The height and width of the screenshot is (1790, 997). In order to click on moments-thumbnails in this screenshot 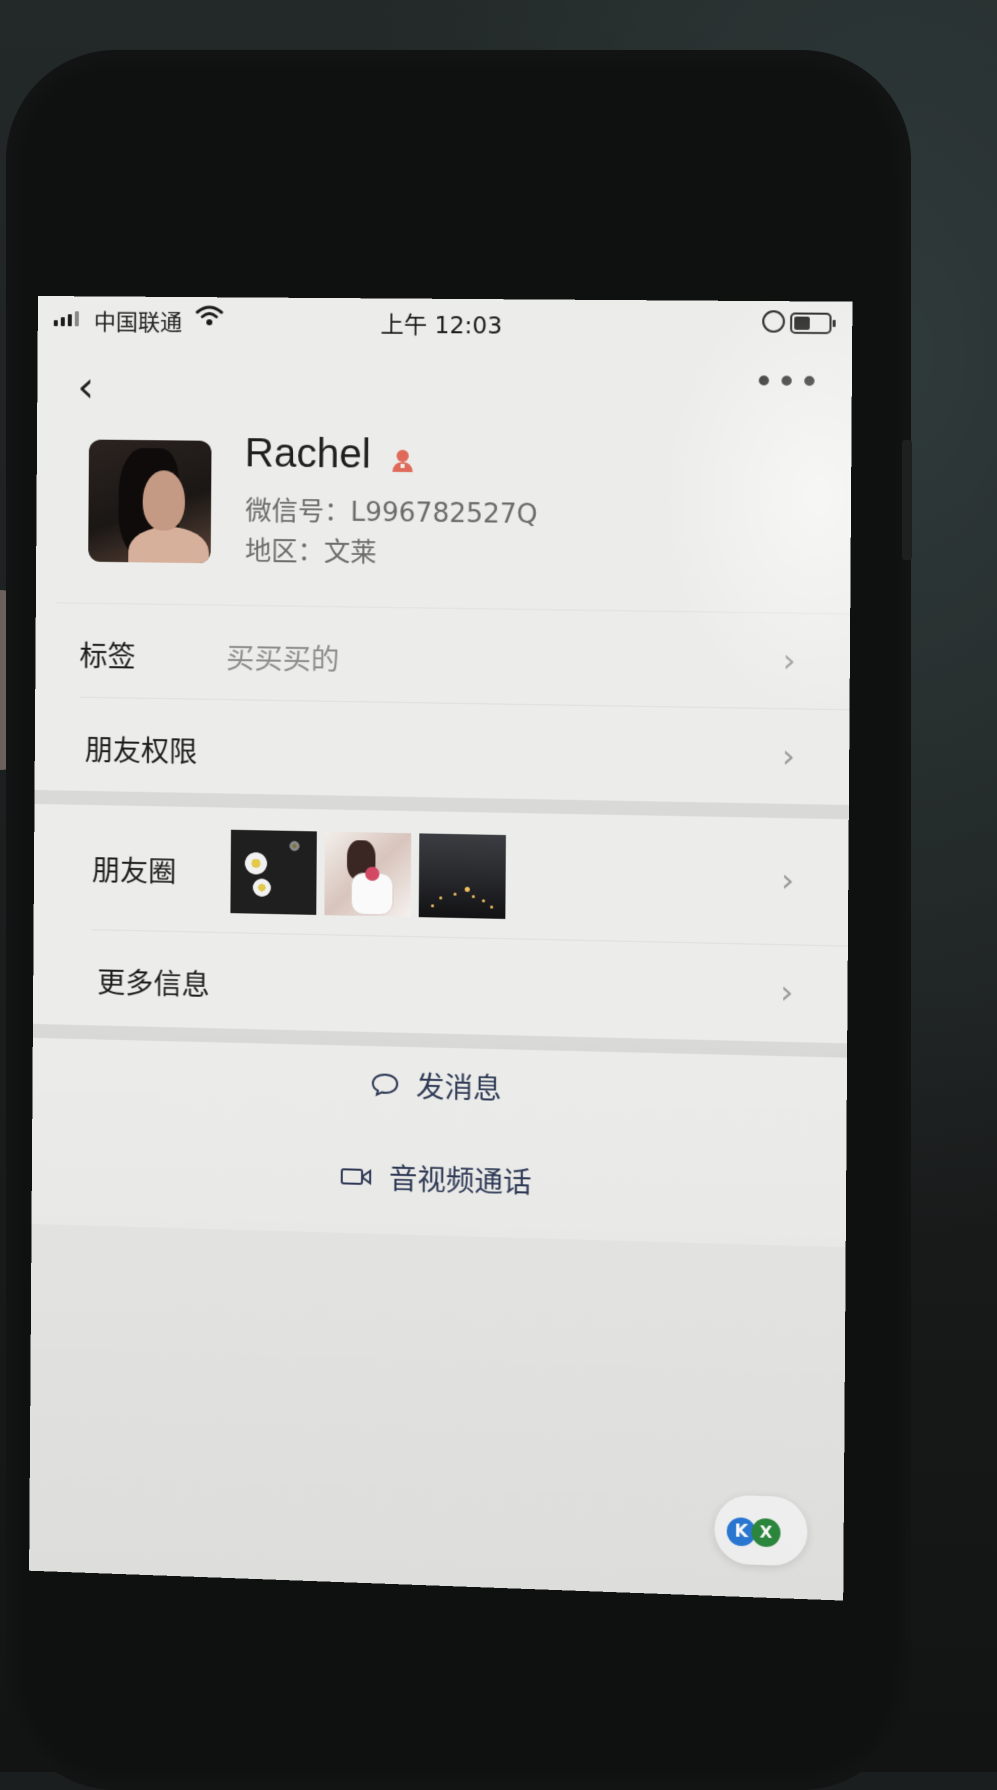, I will do `click(368, 874)`.